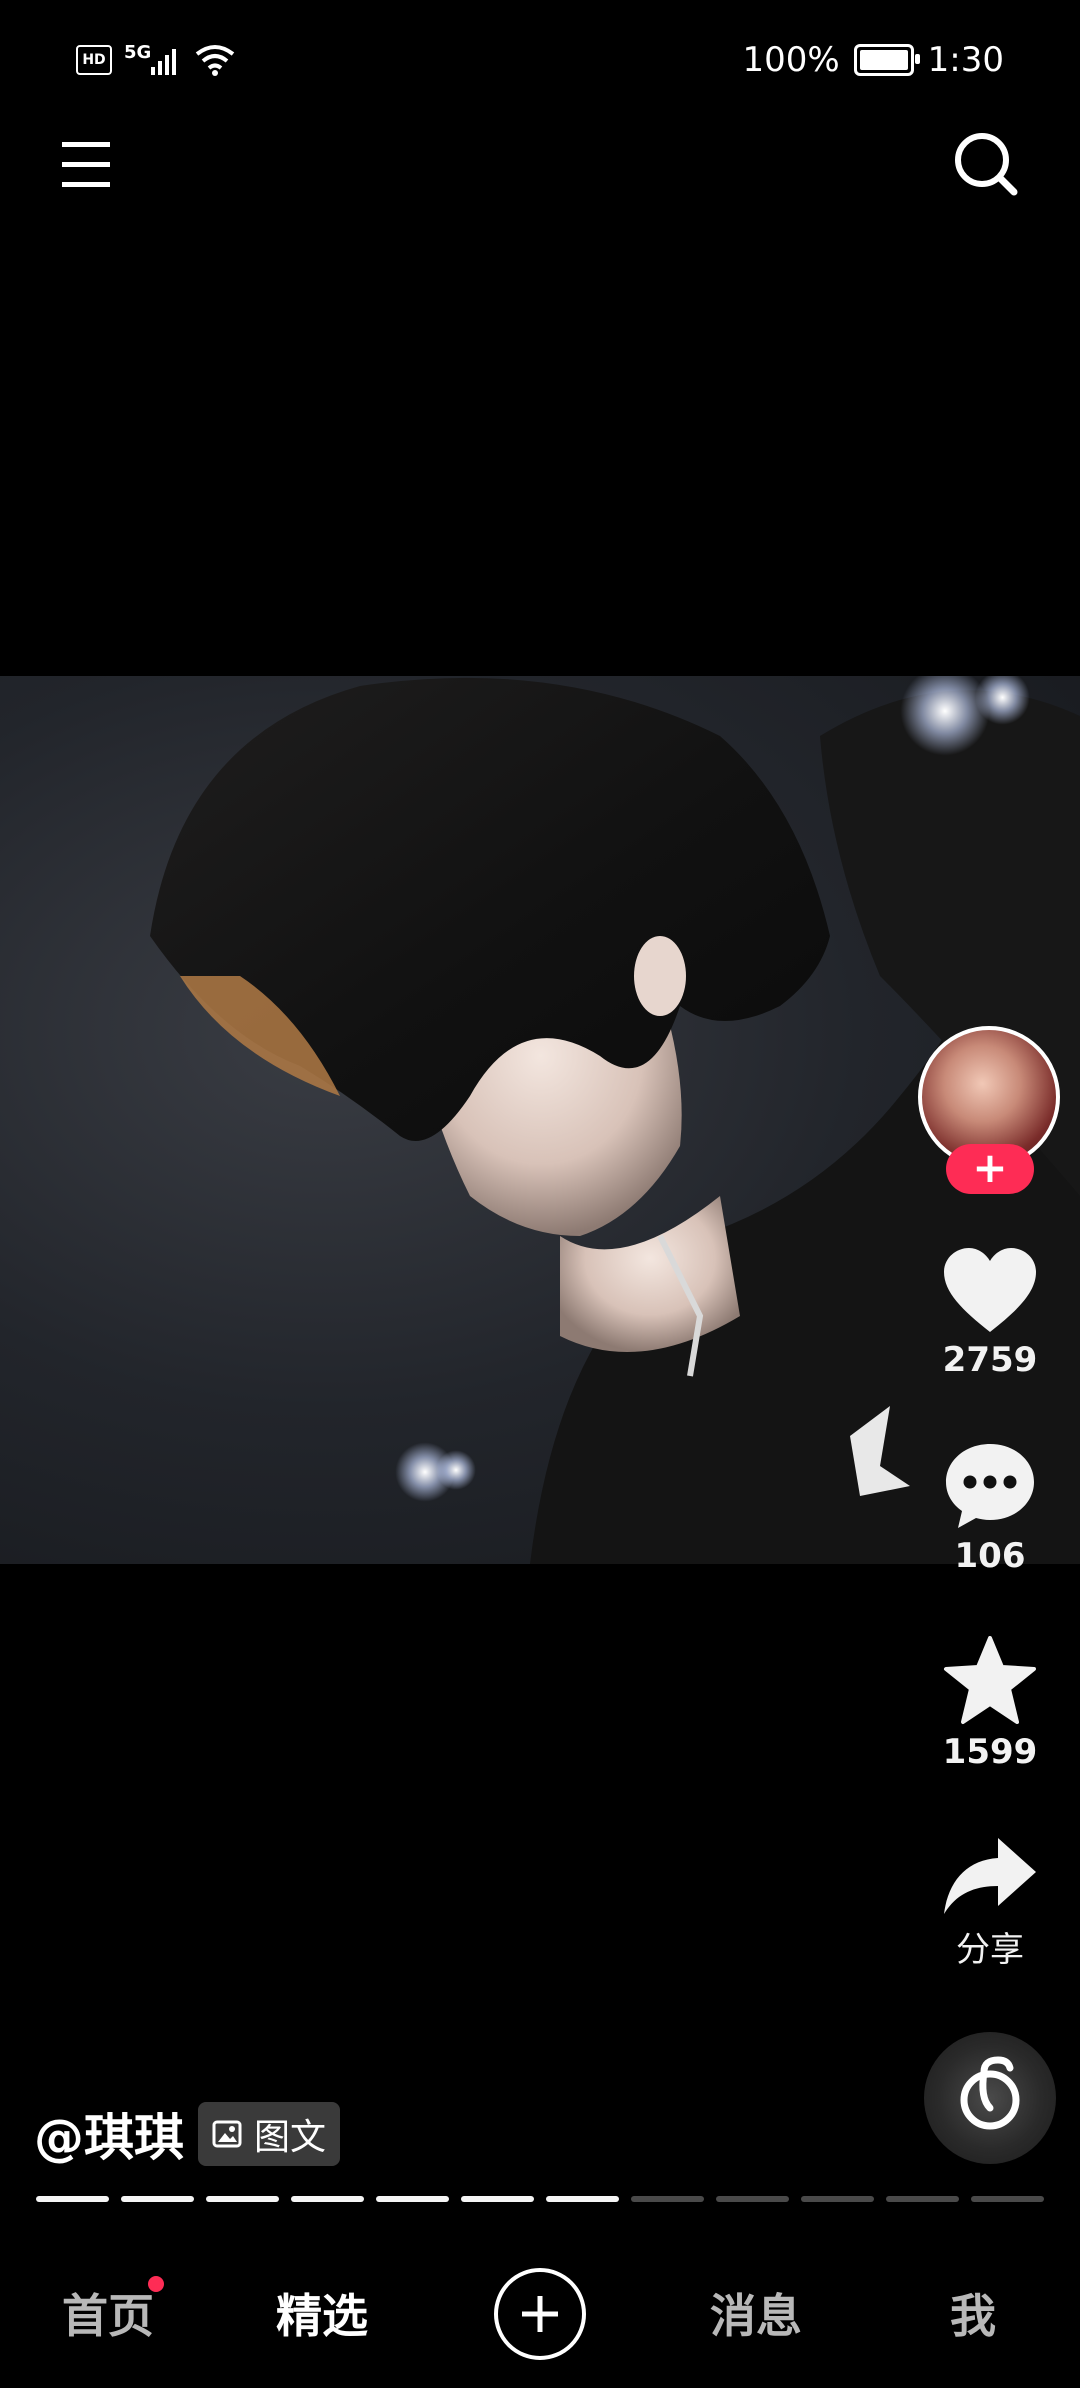  Describe the element at coordinates (756, 2316) in the screenshot. I see `nav-messages-label: 消息` at that location.